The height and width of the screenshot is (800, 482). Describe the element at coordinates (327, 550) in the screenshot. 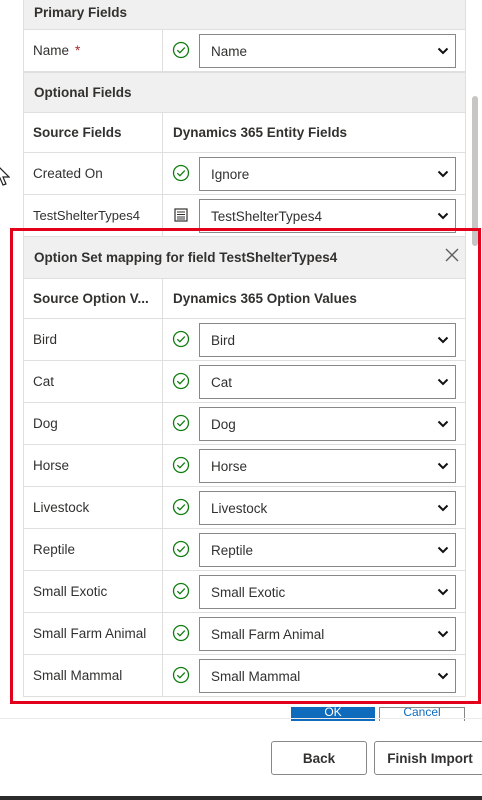

I see `option-value-dropdown: Reptile` at that location.